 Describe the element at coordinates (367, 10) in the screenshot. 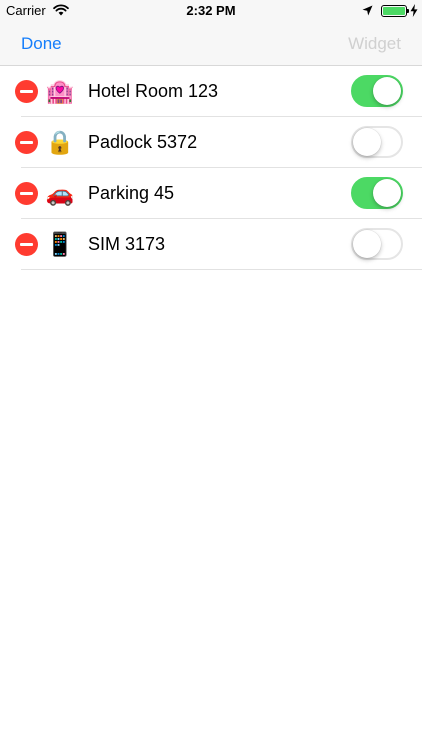

I see `location-arrow-icon` at that location.